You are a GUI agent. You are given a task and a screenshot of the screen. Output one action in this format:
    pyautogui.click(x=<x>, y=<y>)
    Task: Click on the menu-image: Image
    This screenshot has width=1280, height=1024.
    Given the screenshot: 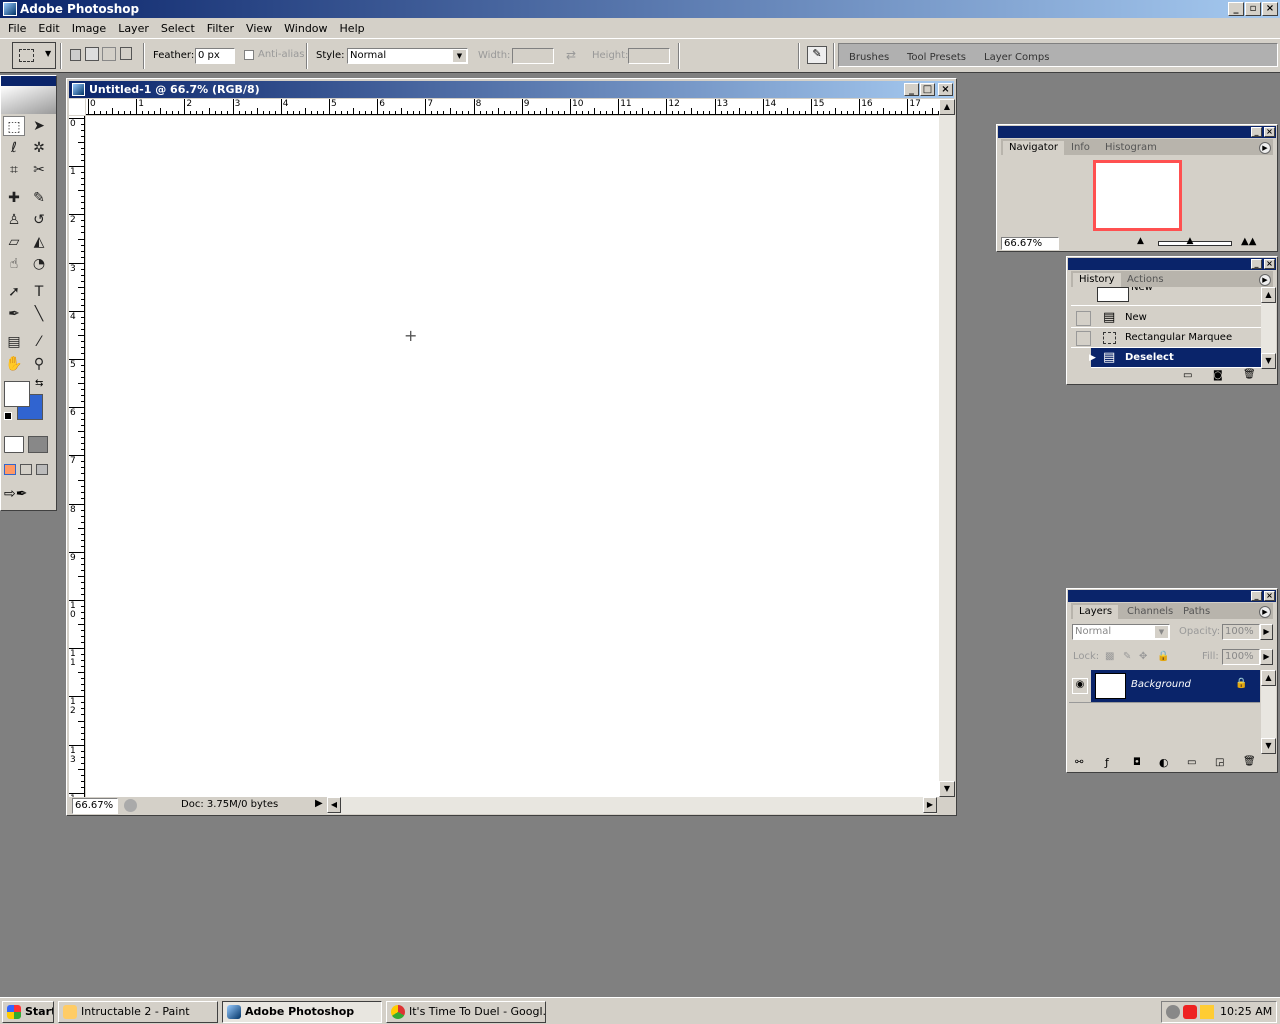 What is the action you would take?
    pyautogui.click(x=89, y=28)
    